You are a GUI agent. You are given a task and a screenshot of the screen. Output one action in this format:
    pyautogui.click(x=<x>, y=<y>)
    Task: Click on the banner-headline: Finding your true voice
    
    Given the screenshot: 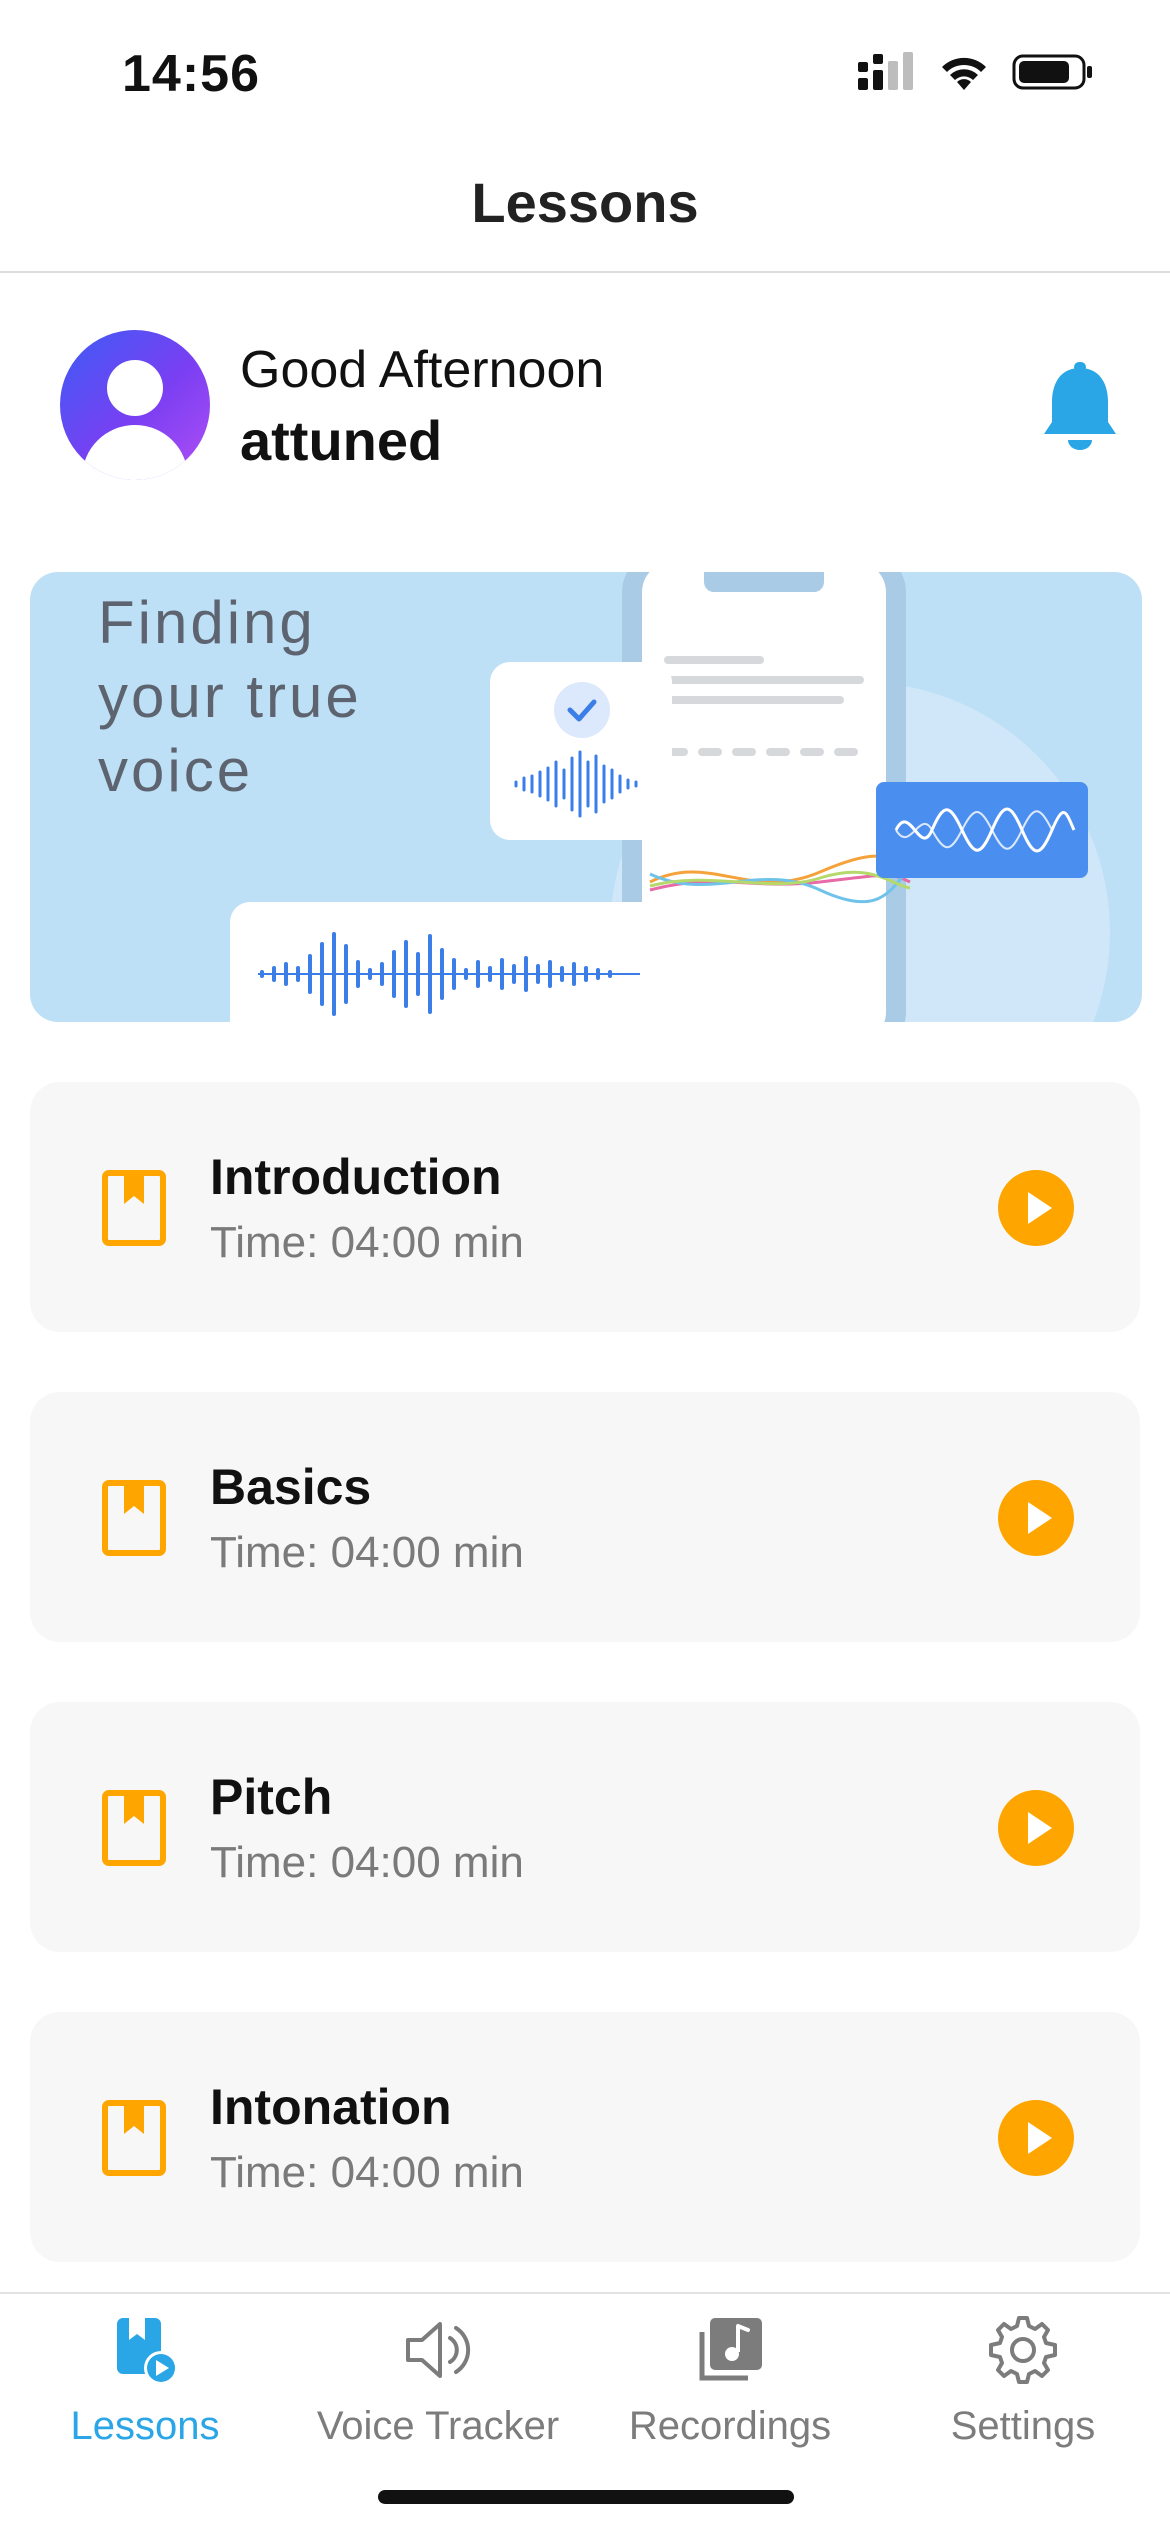 What is the action you would take?
    pyautogui.click(x=230, y=697)
    